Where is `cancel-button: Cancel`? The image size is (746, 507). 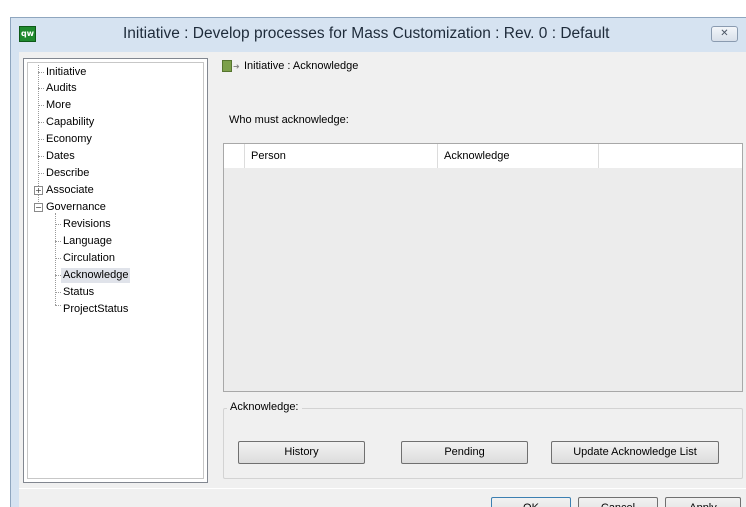 cancel-button: Cancel is located at coordinates (618, 502).